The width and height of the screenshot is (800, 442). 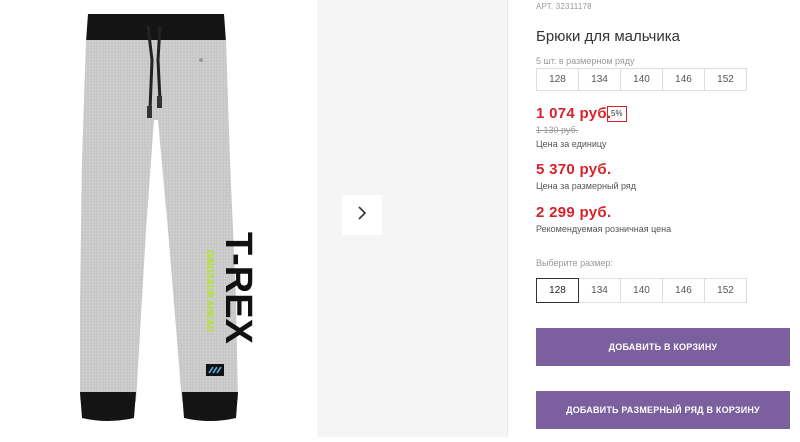 I want to click on svg-text: DINOSAUR AHEAD, so click(x=210, y=291).